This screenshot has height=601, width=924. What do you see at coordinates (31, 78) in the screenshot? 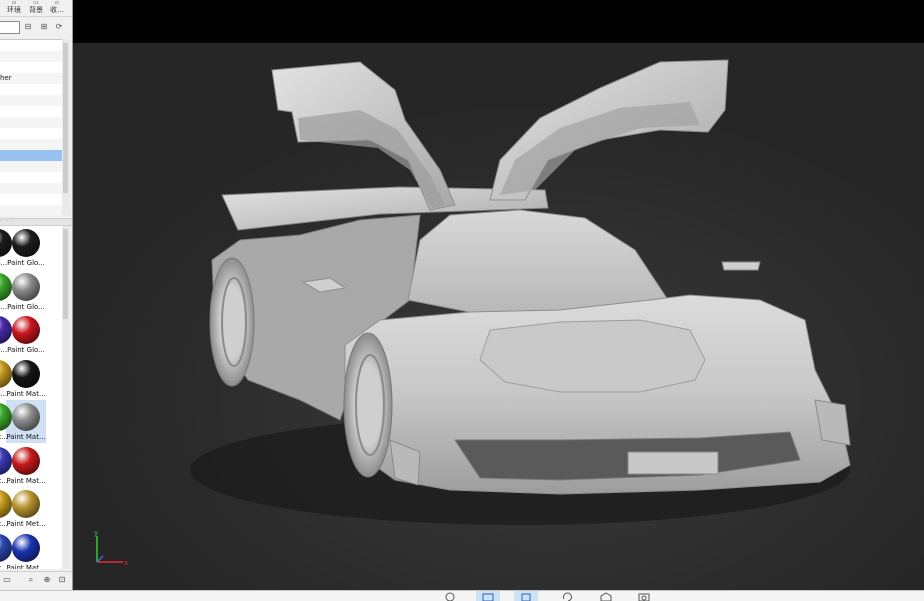
I see `scene-list-item: her` at bounding box center [31, 78].